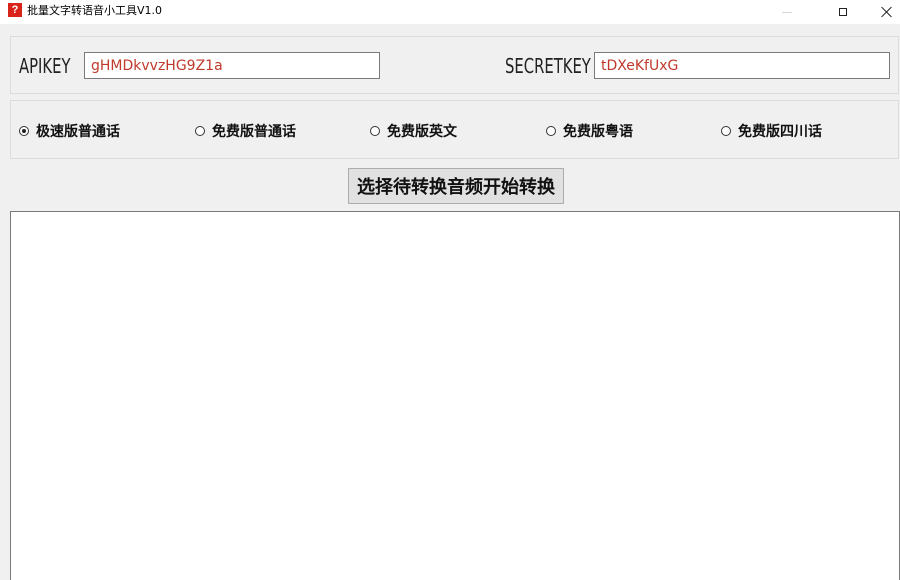 The image size is (900, 580). I want to click on minimize-icon, so click(787, 12).